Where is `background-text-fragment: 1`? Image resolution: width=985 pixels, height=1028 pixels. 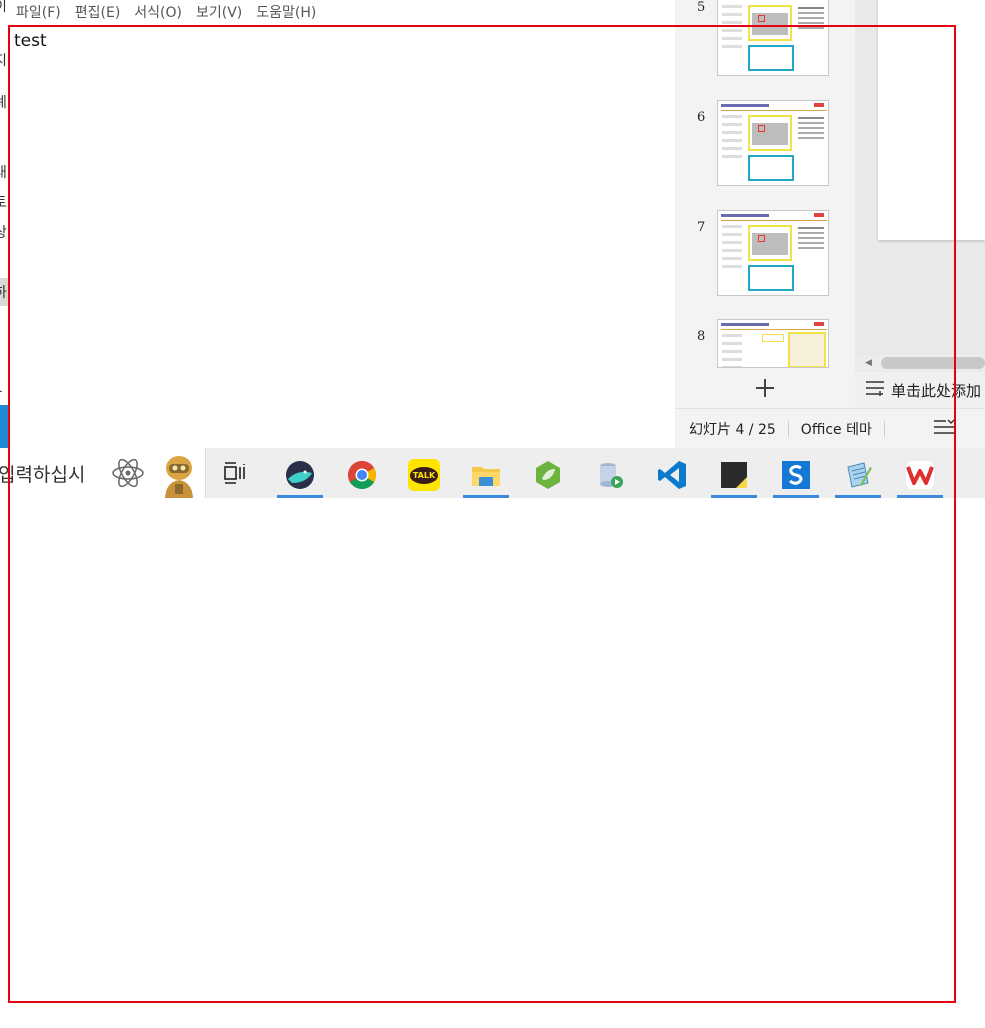
background-text-fragment: 1 is located at coordinates (1, 388).